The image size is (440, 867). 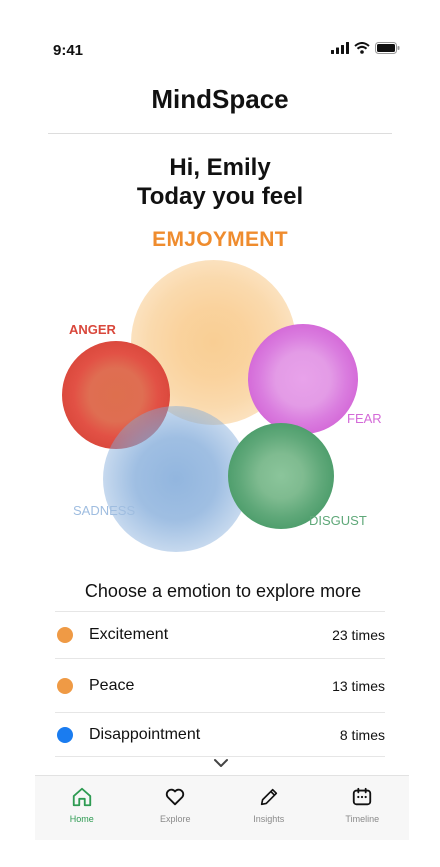 I want to click on header-divider, so click(x=220, y=133).